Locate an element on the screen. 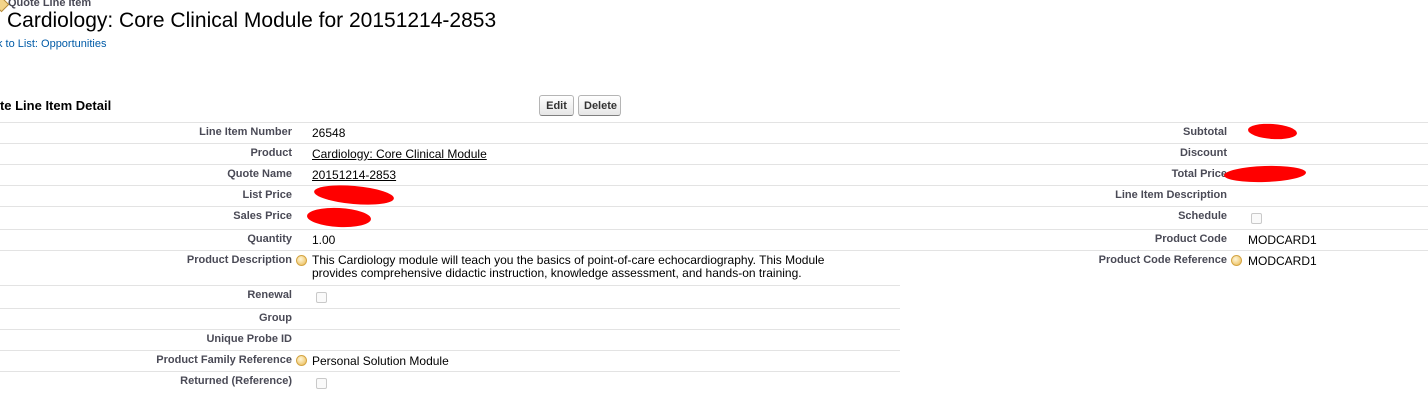 The image size is (1428, 409). product-description-label: Product Description is located at coordinates (239, 260).